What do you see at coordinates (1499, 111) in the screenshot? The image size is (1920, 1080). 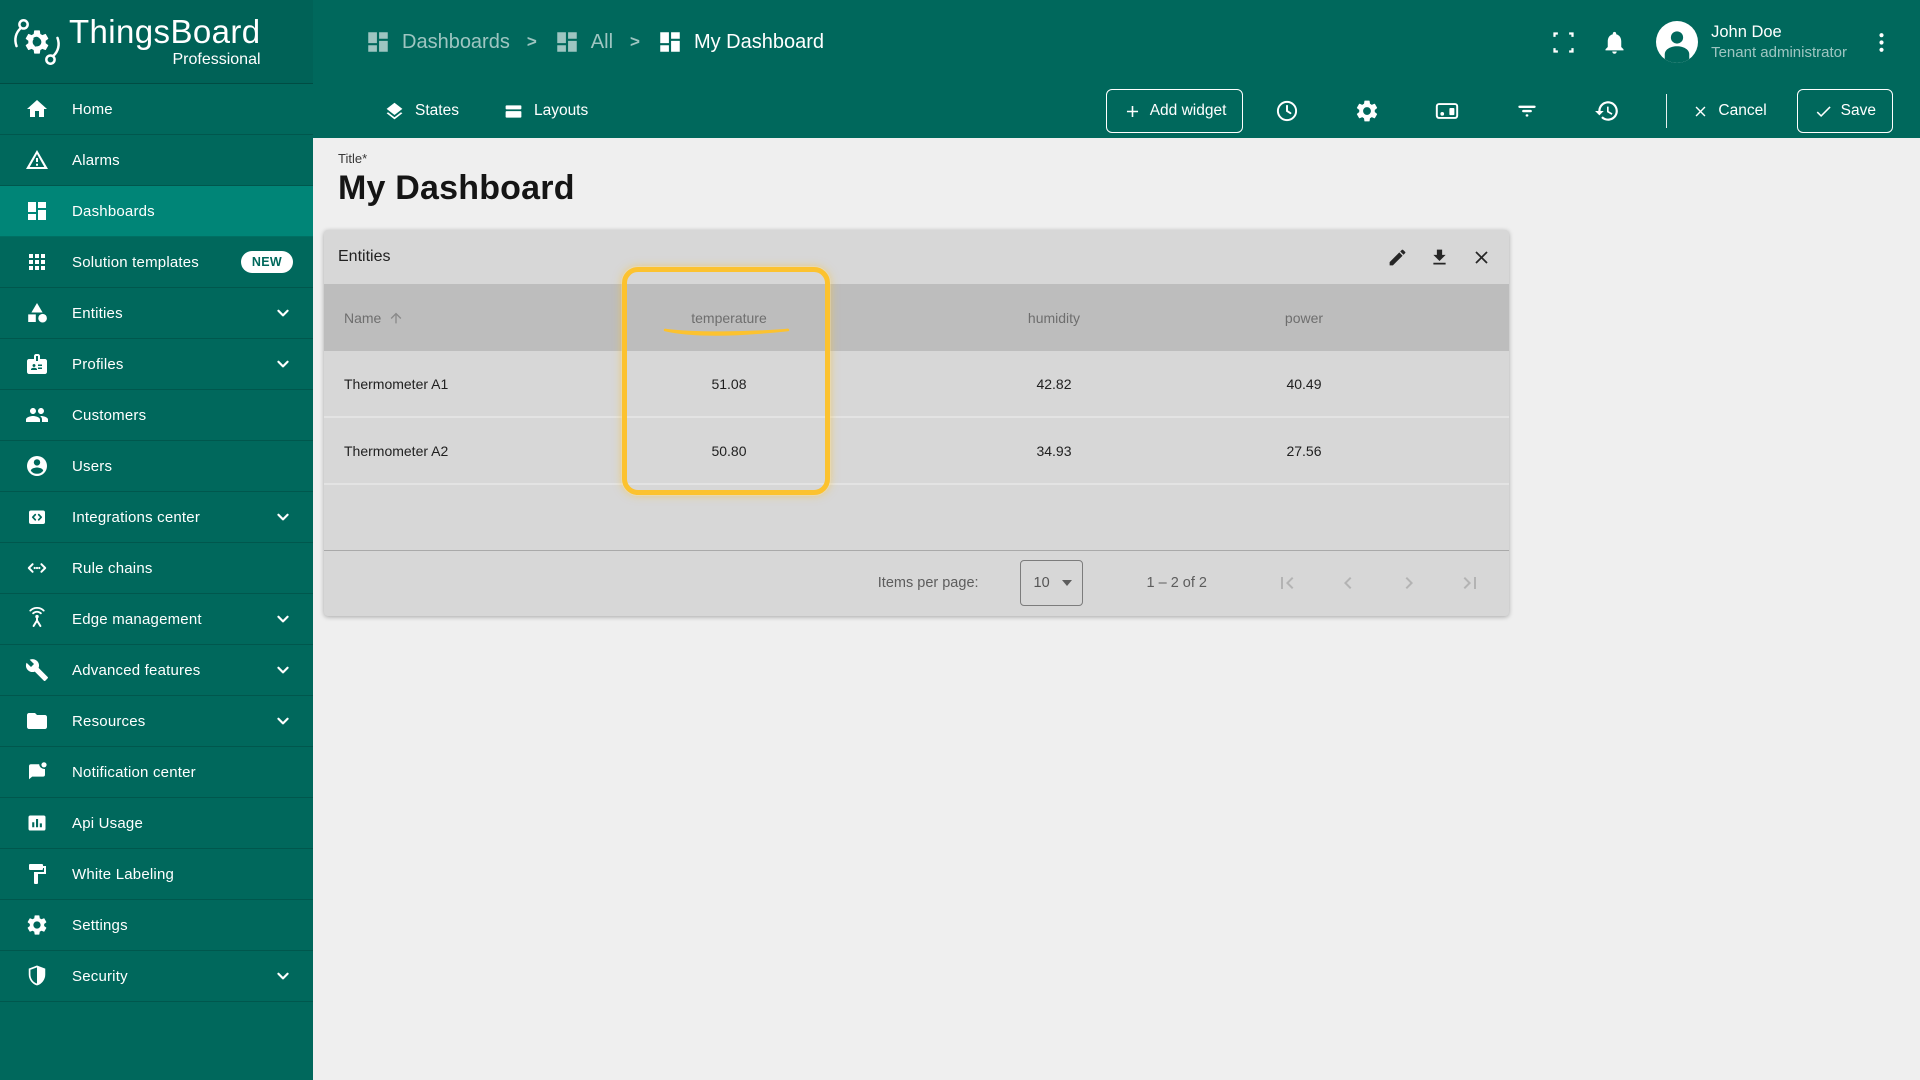 I see `toolbar-right: Add widget Cancel Save` at bounding box center [1499, 111].